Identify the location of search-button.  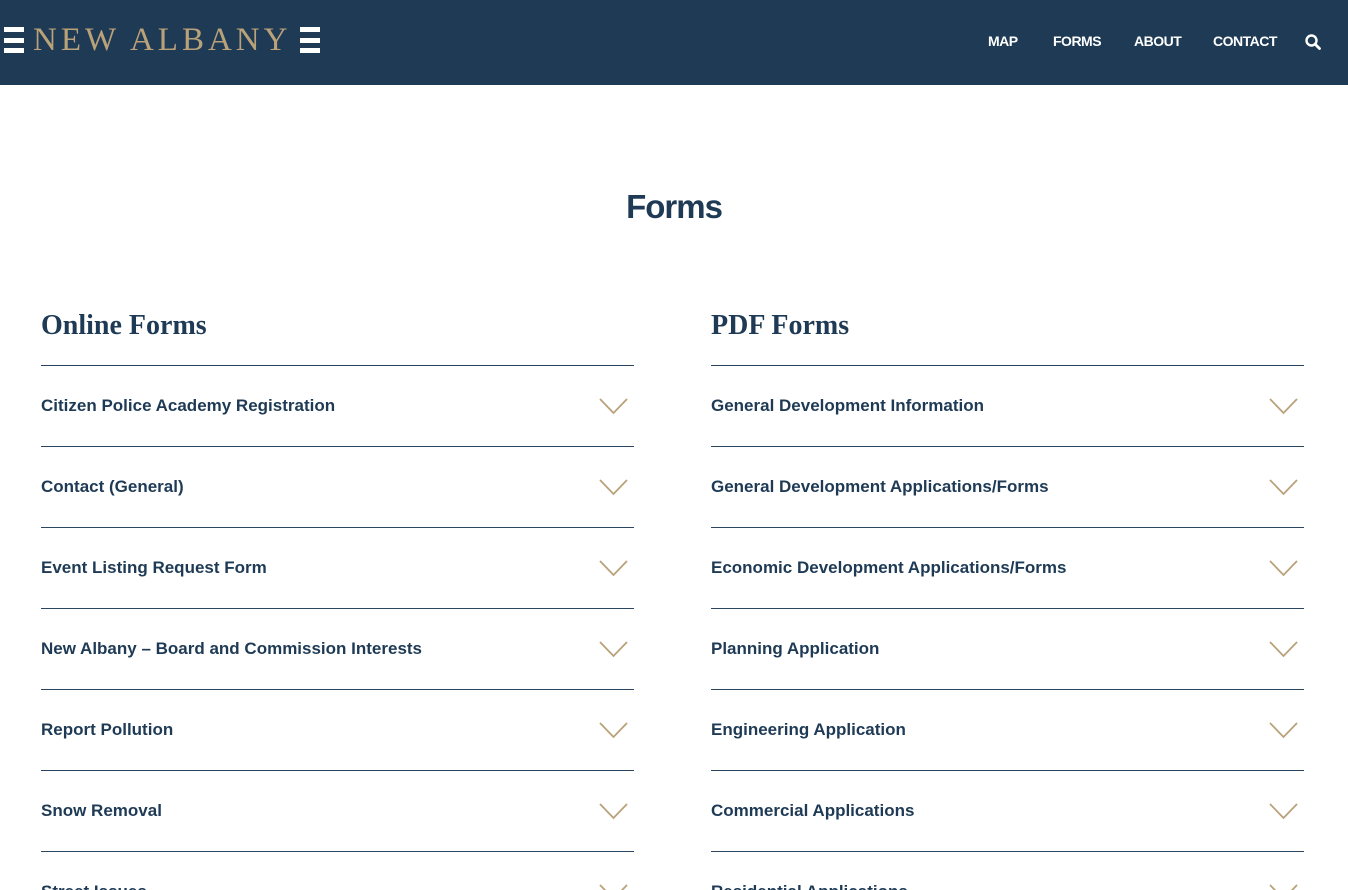
(1314, 43).